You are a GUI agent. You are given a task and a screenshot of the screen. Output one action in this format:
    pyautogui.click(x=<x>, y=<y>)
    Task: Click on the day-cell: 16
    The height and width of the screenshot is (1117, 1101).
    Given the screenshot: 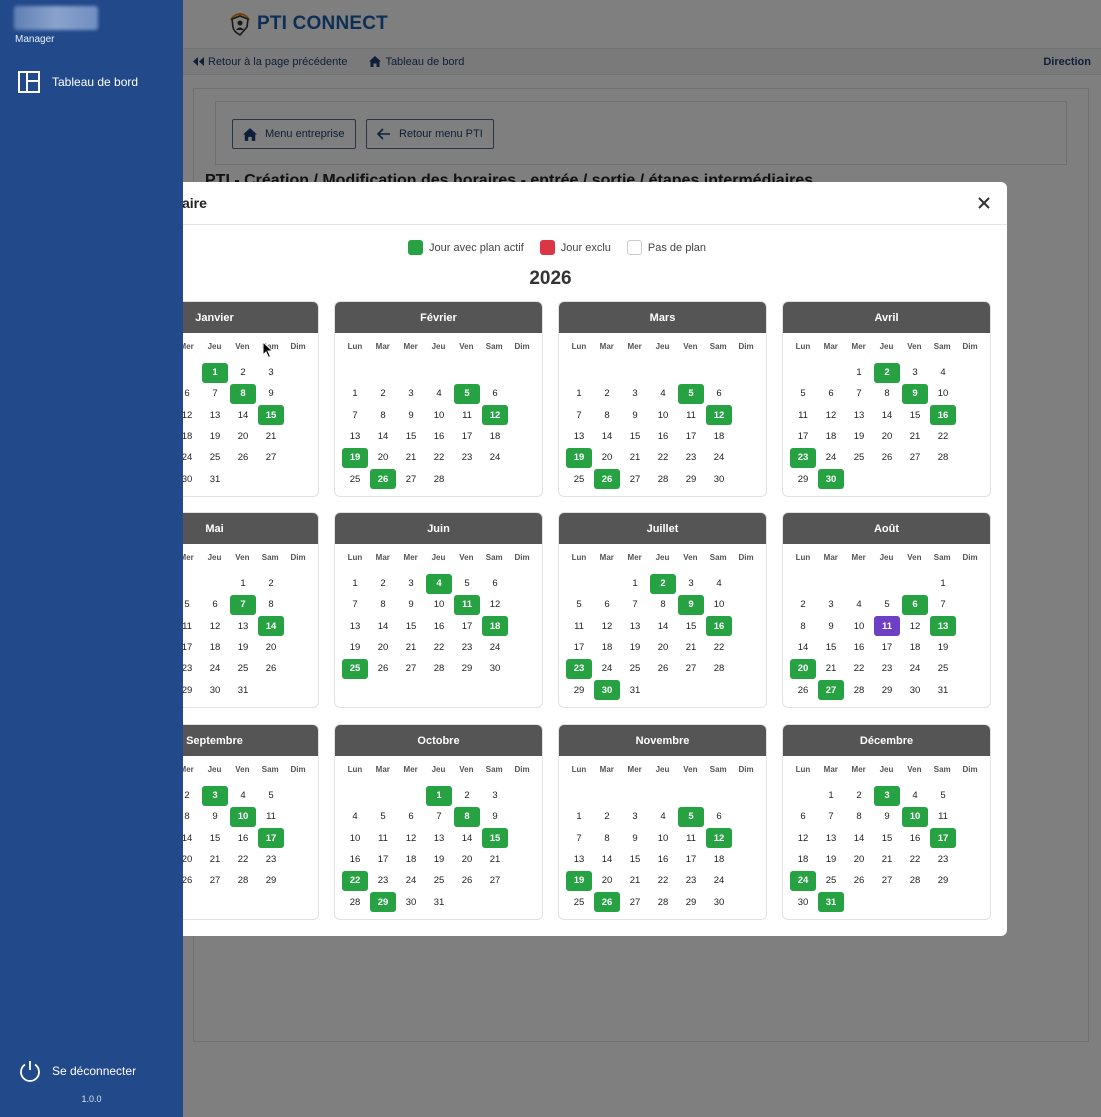 What is the action you would take?
    pyautogui.click(x=439, y=626)
    